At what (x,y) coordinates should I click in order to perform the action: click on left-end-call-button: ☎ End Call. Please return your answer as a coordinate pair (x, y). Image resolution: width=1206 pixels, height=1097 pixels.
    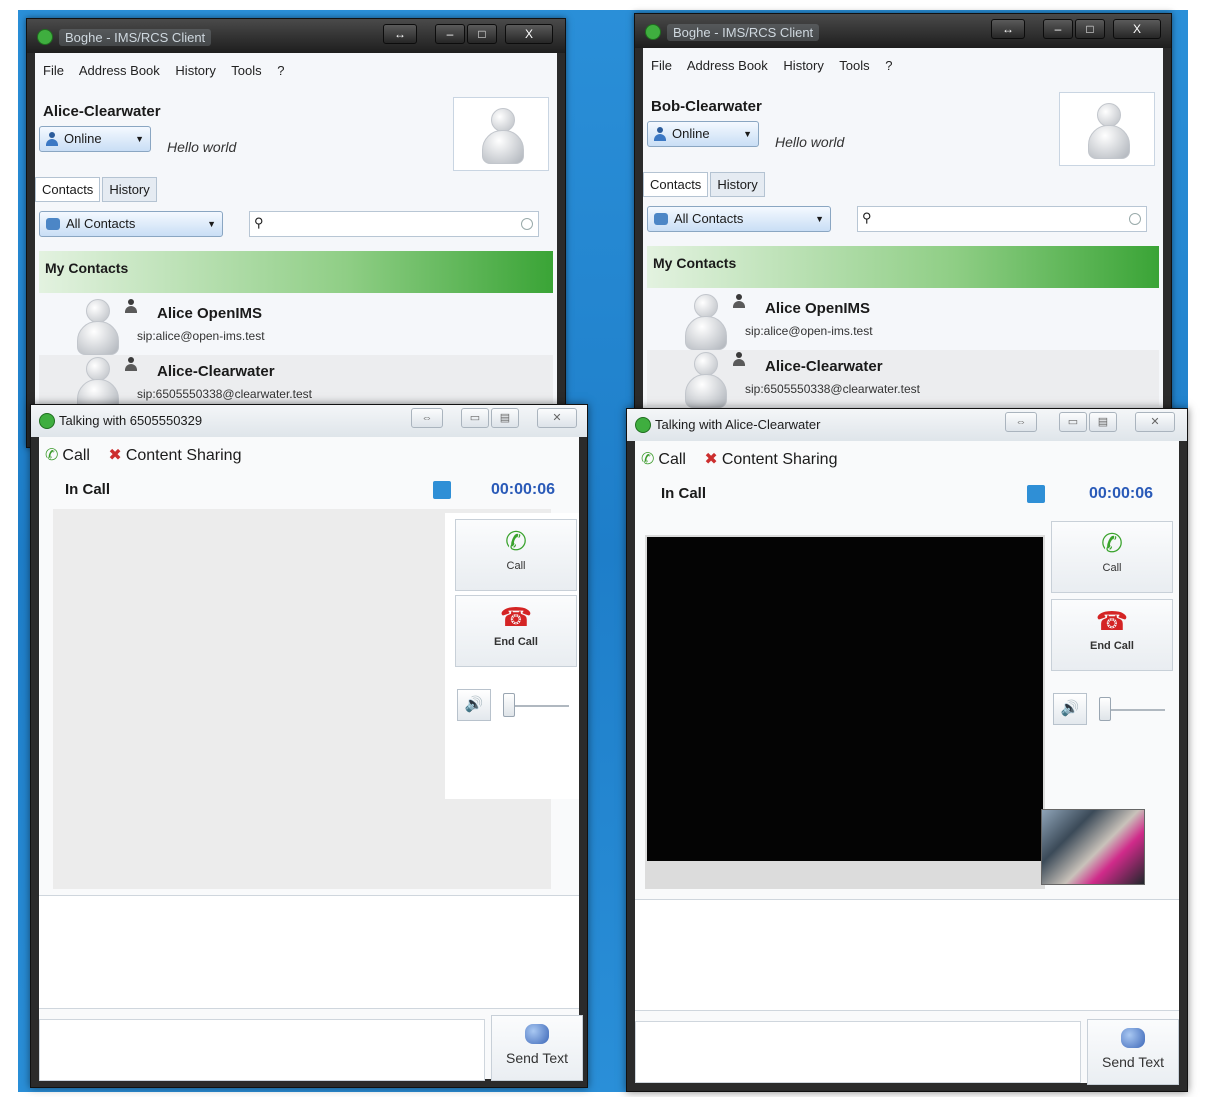
    Looking at the image, I should click on (516, 631).